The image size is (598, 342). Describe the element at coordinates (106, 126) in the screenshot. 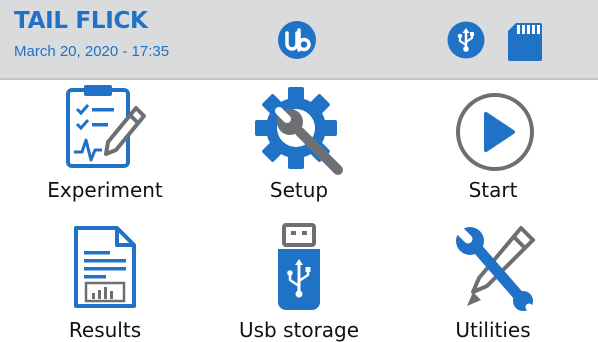

I see `clipboard-pencil-icon` at that location.